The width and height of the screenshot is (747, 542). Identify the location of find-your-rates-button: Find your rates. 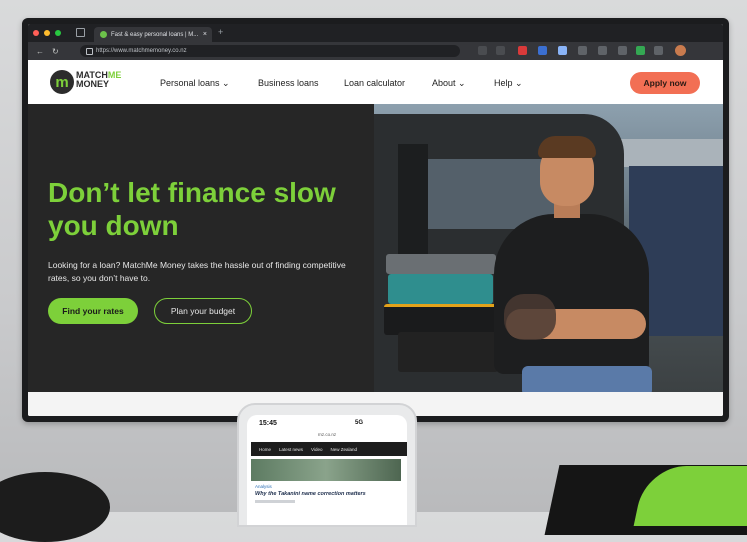
(93, 311).